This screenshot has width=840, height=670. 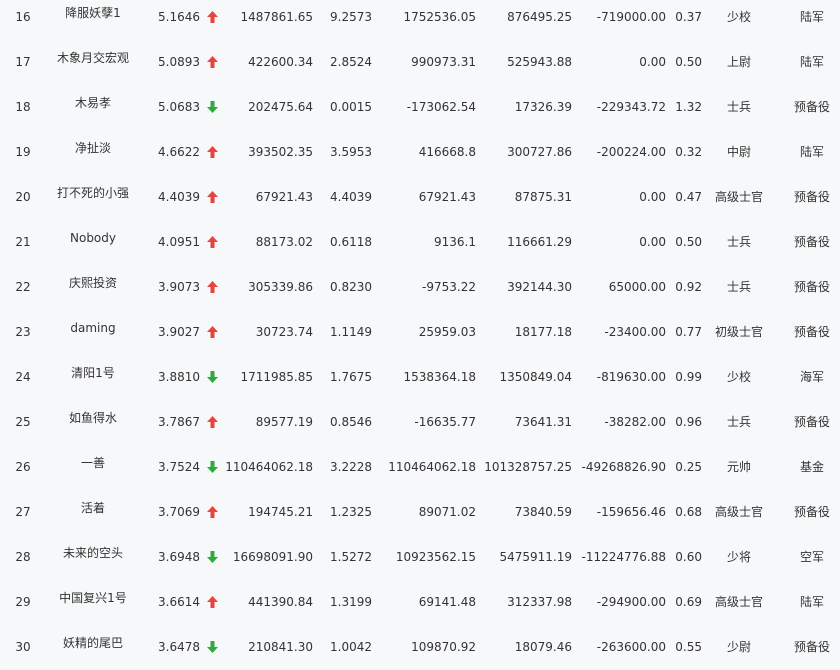 I want to click on market-value: 876495.25, so click(x=539, y=17).